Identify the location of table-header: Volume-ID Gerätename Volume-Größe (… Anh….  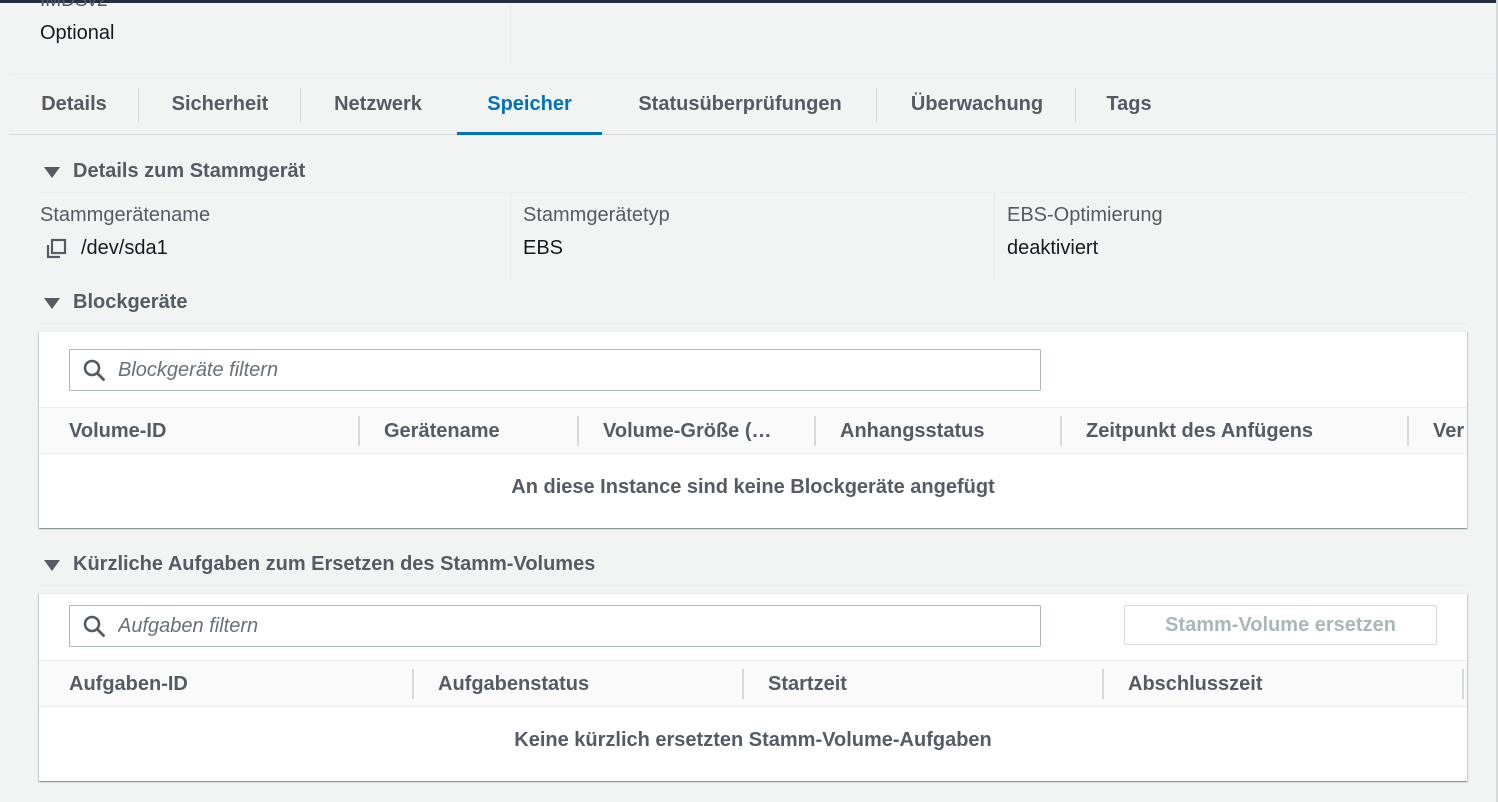
(753, 430).